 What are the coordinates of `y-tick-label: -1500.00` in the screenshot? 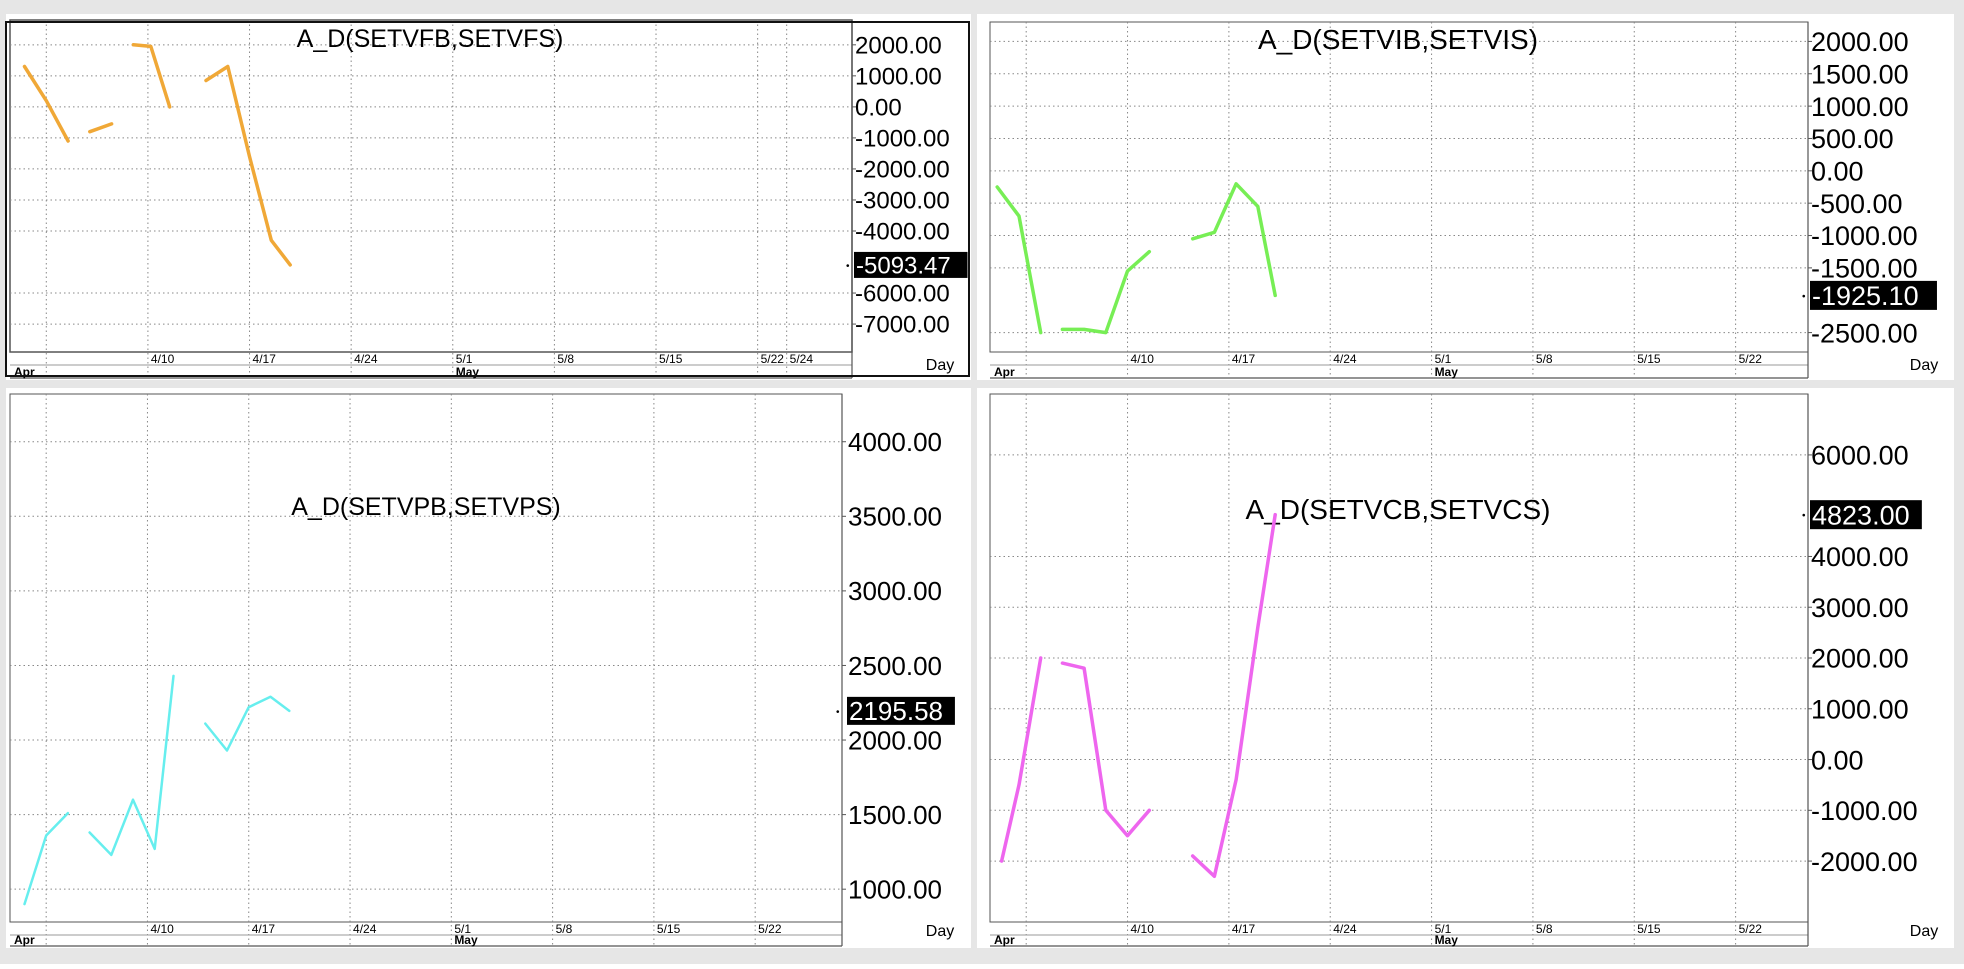 It's located at (1864, 269).